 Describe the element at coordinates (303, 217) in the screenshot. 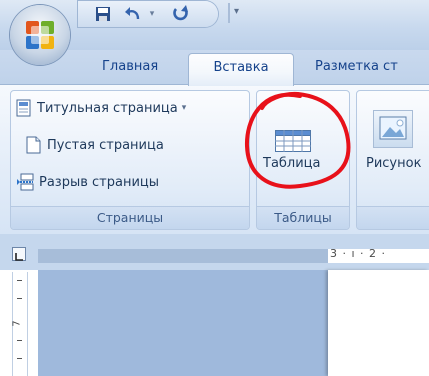

I see `group-tables-label: Таблицы` at that location.